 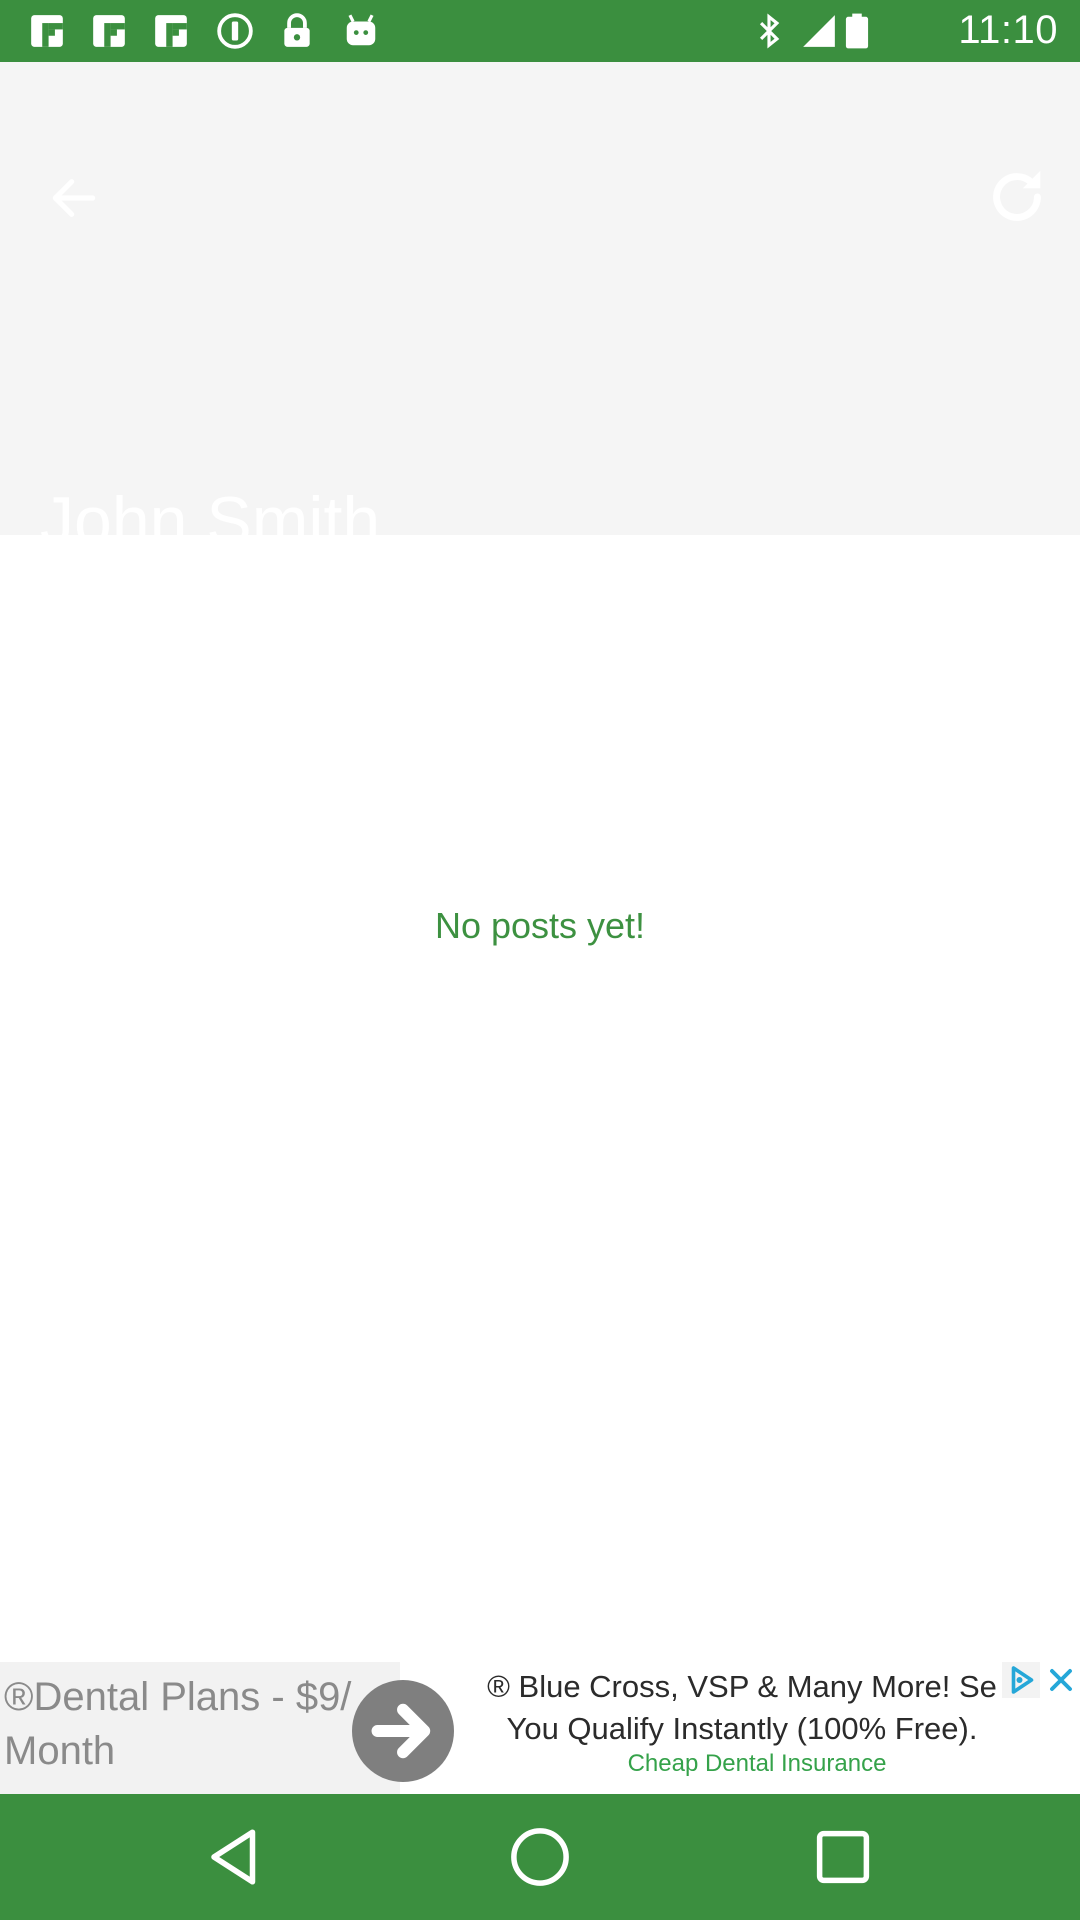 What do you see at coordinates (199, 1724) in the screenshot?
I see `ad-title: ®Dental Plans - $9/ Month` at bounding box center [199, 1724].